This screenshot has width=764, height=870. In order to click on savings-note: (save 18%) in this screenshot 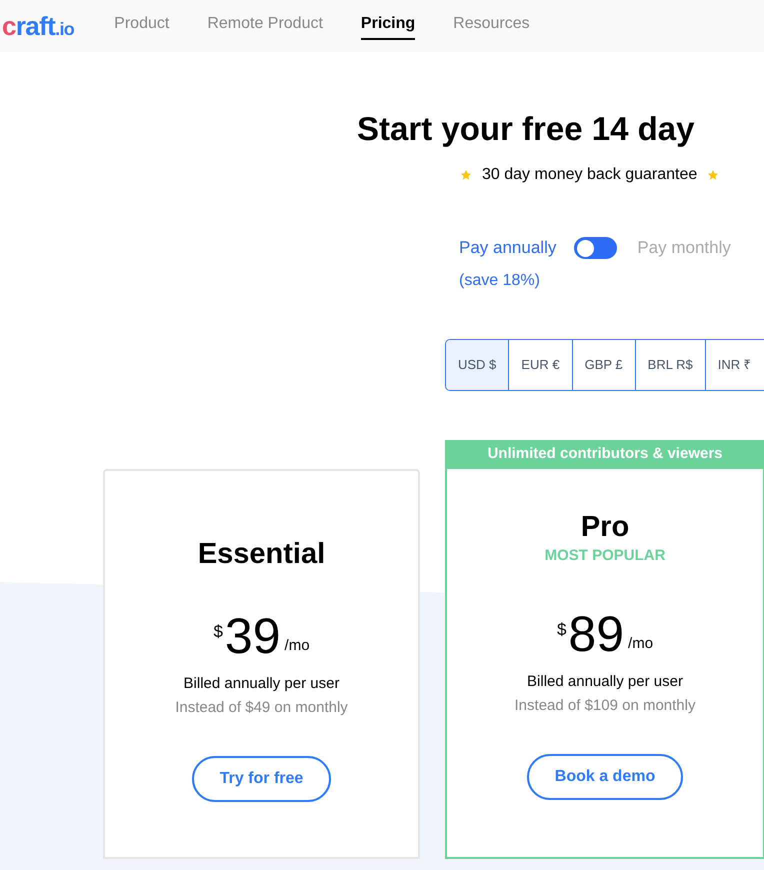, I will do `click(500, 280)`.